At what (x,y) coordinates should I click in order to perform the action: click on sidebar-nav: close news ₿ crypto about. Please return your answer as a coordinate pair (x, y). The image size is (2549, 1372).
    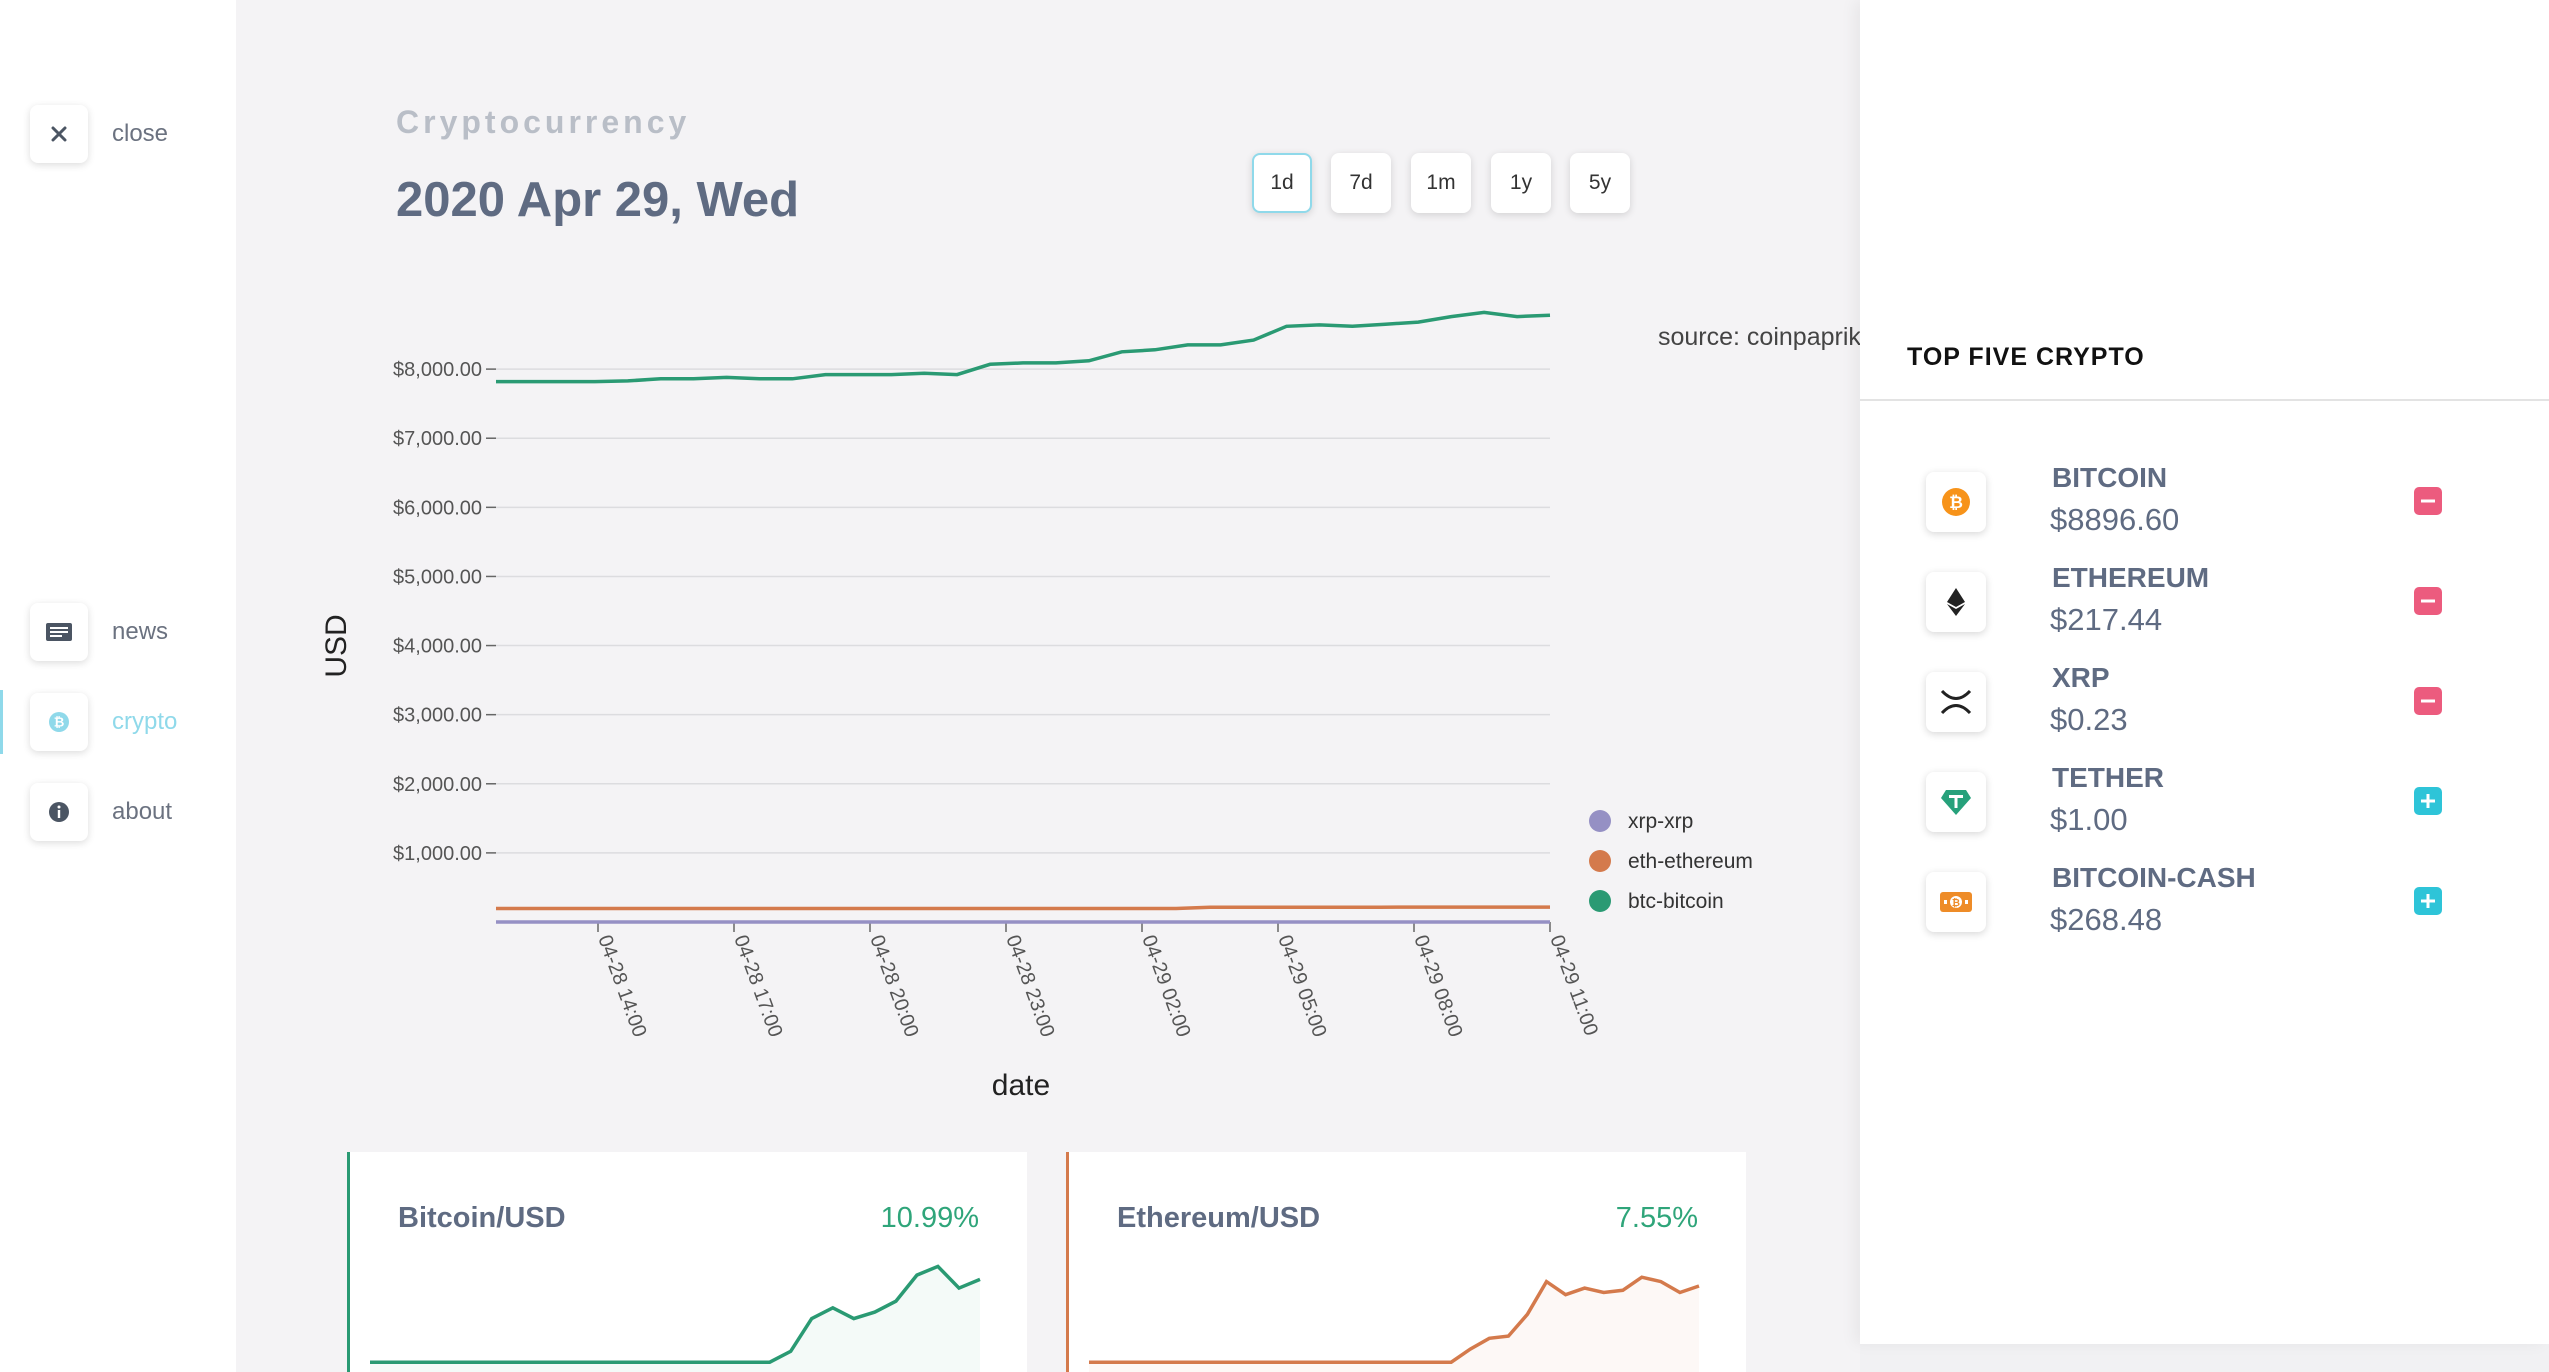
    Looking at the image, I should click on (118, 686).